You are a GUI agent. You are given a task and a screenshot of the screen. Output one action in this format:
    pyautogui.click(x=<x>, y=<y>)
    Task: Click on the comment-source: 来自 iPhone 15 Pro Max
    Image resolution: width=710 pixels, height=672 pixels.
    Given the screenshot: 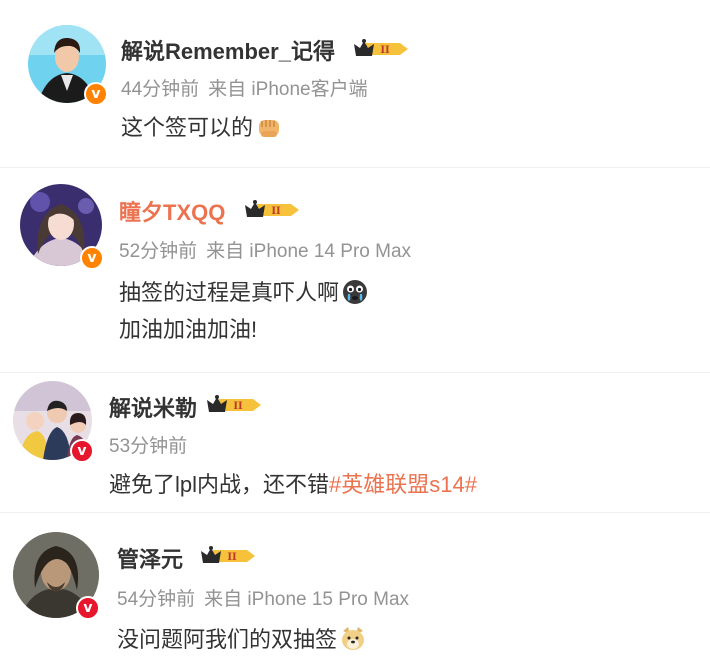 What is the action you would take?
    pyautogui.click(x=307, y=599)
    